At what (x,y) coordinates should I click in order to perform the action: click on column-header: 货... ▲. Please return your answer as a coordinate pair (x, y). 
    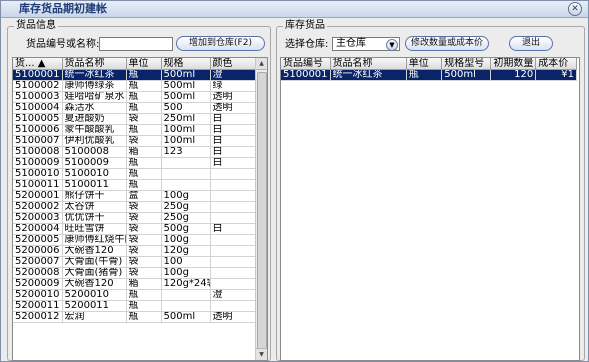
    Looking at the image, I should click on (38, 64).